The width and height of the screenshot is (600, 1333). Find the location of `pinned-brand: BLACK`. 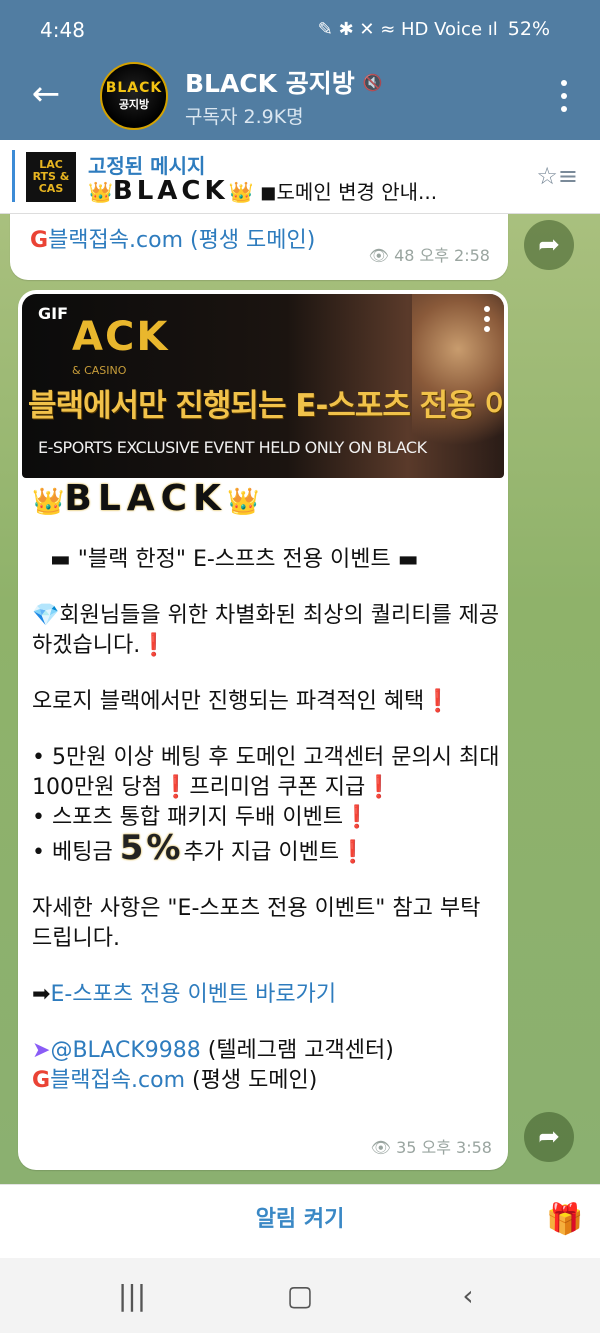

pinned-brand: BLACK is located at coordinates (170, 191).